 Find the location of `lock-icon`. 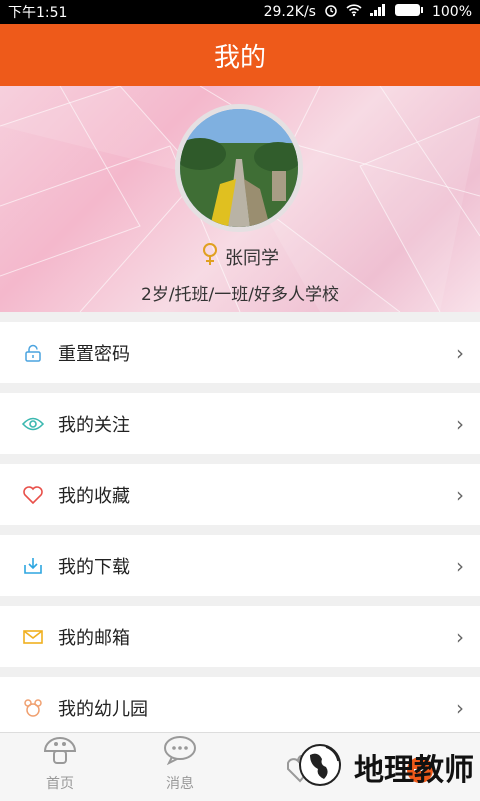

lock-icon is located at coordinates (33, 353).